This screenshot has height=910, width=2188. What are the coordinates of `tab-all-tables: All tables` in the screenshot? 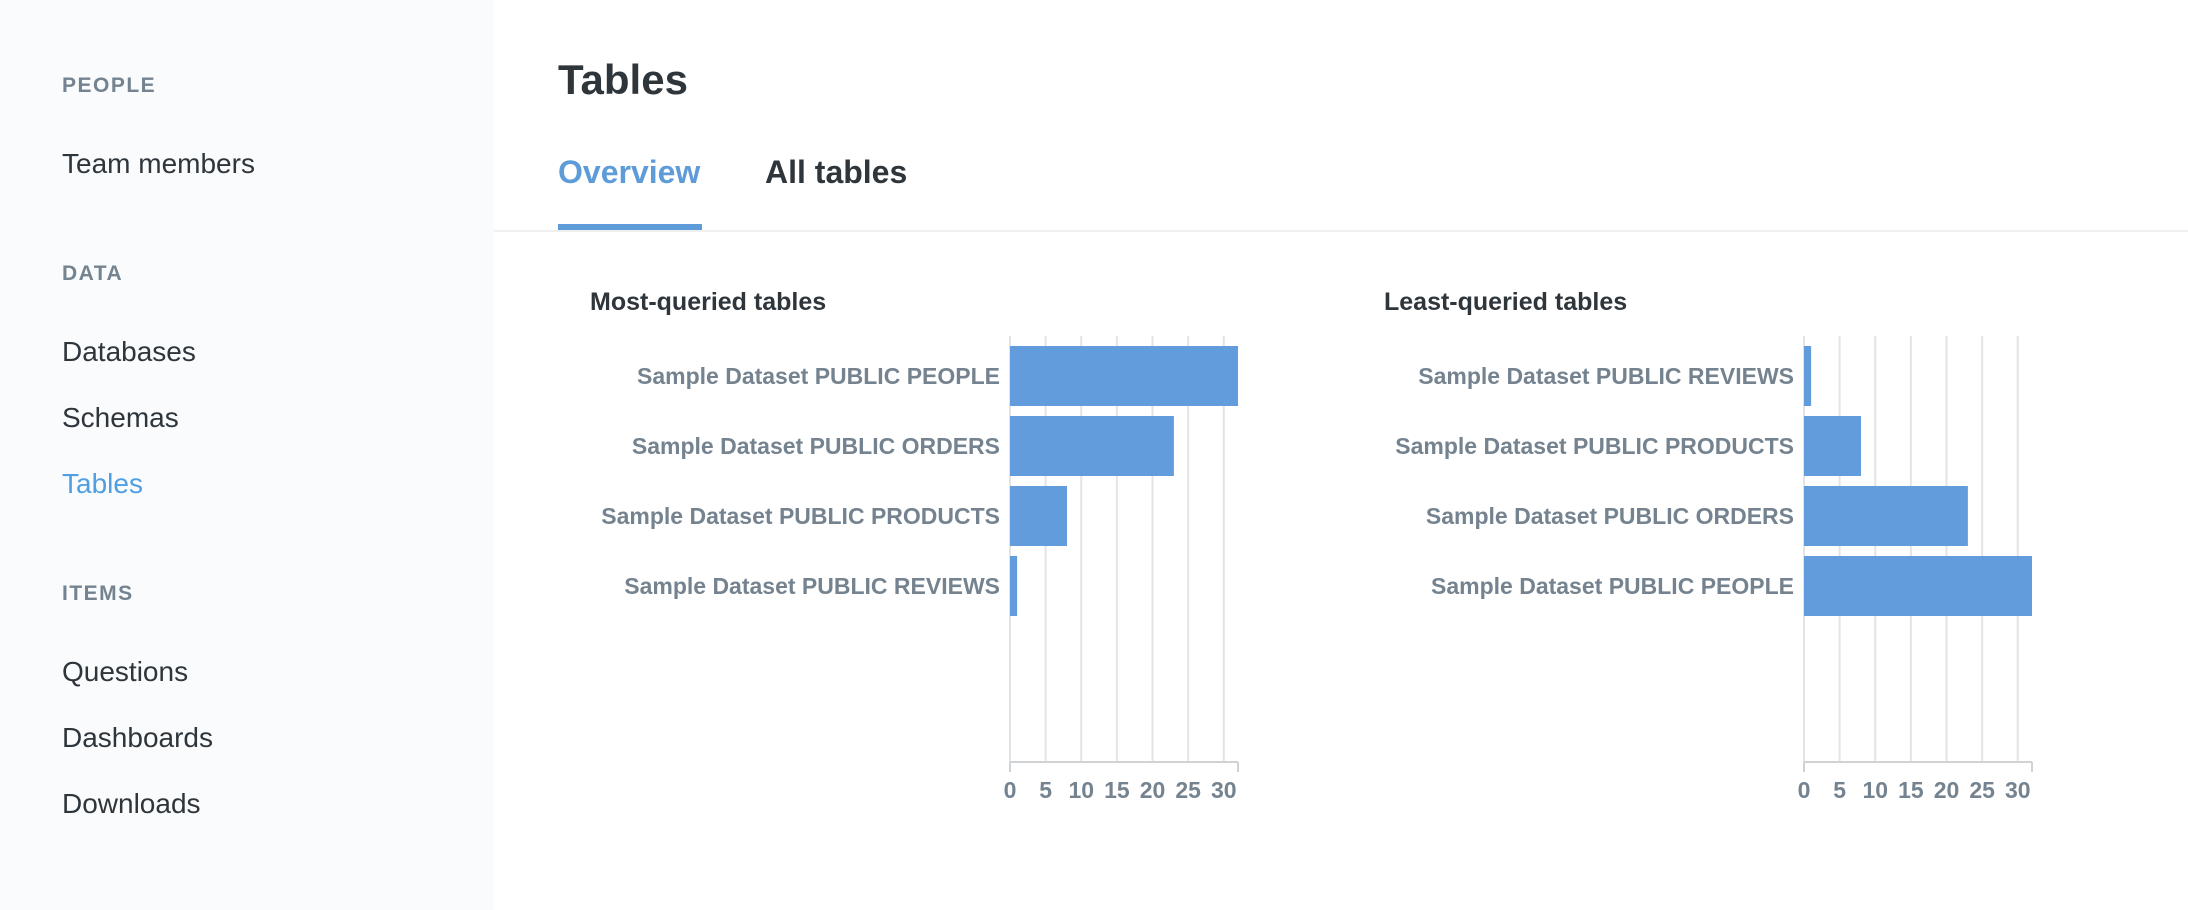 It's located at (836, 172).